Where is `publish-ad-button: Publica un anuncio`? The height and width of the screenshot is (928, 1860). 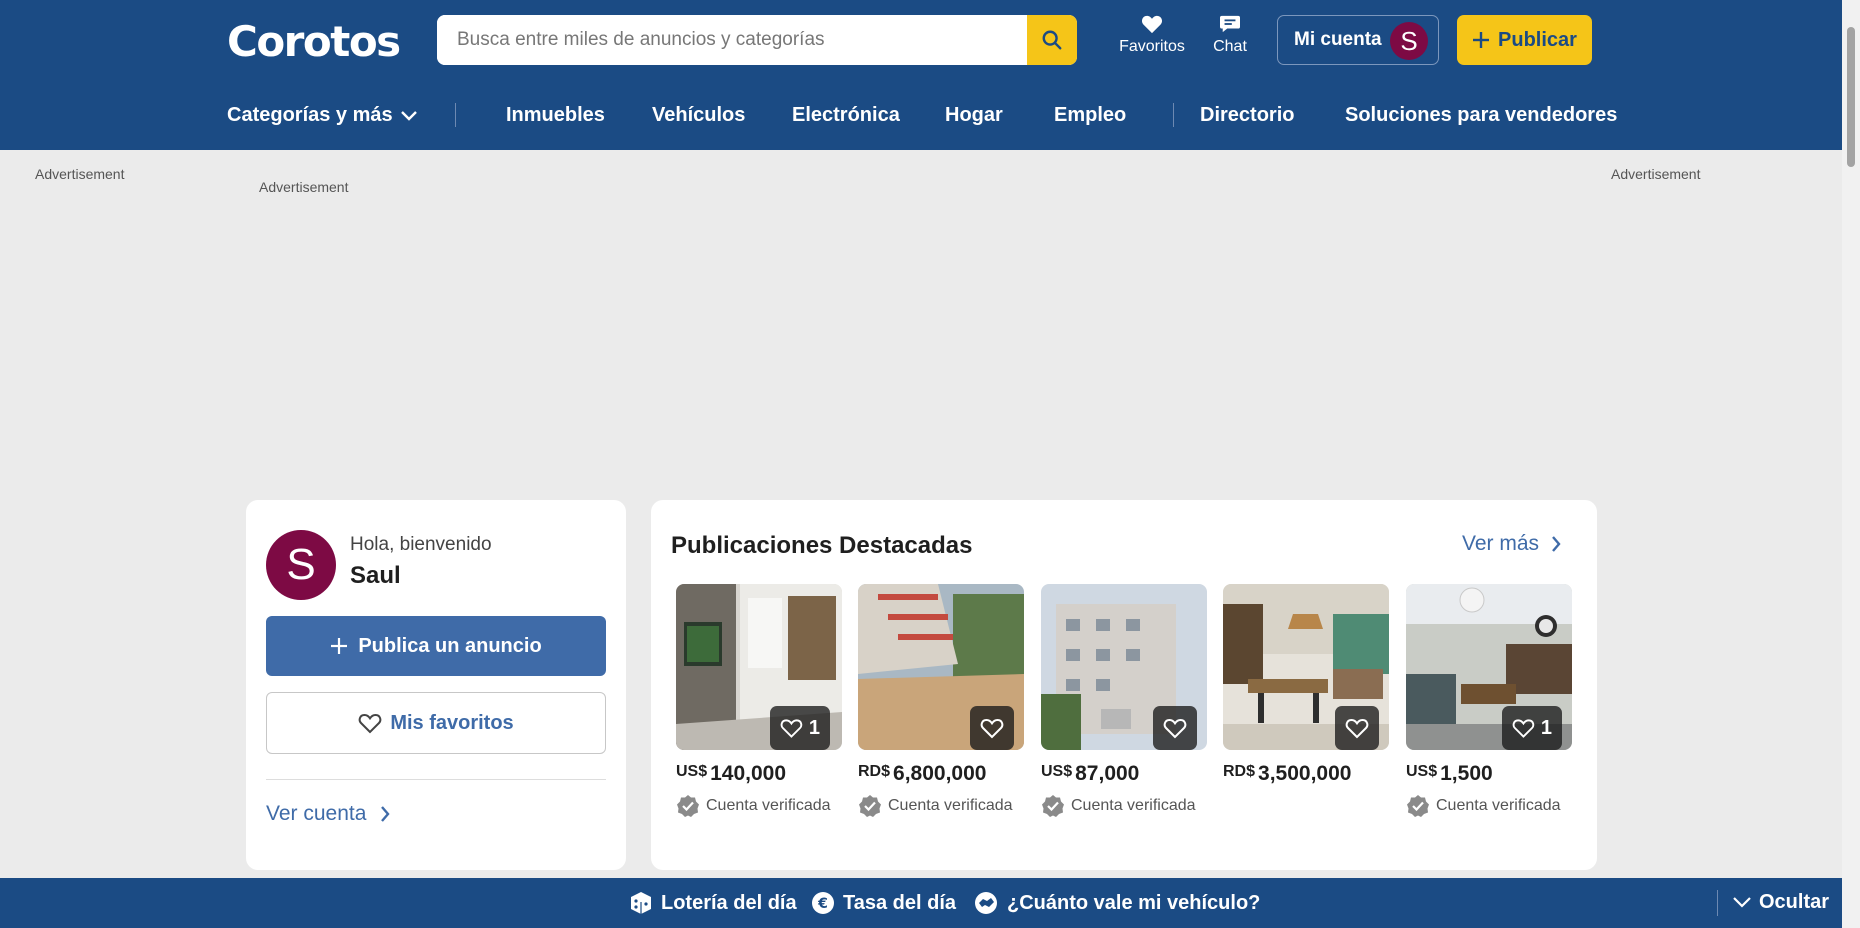
publish-ad-button: Publica un anuncio is located at coordinates (436, 646).